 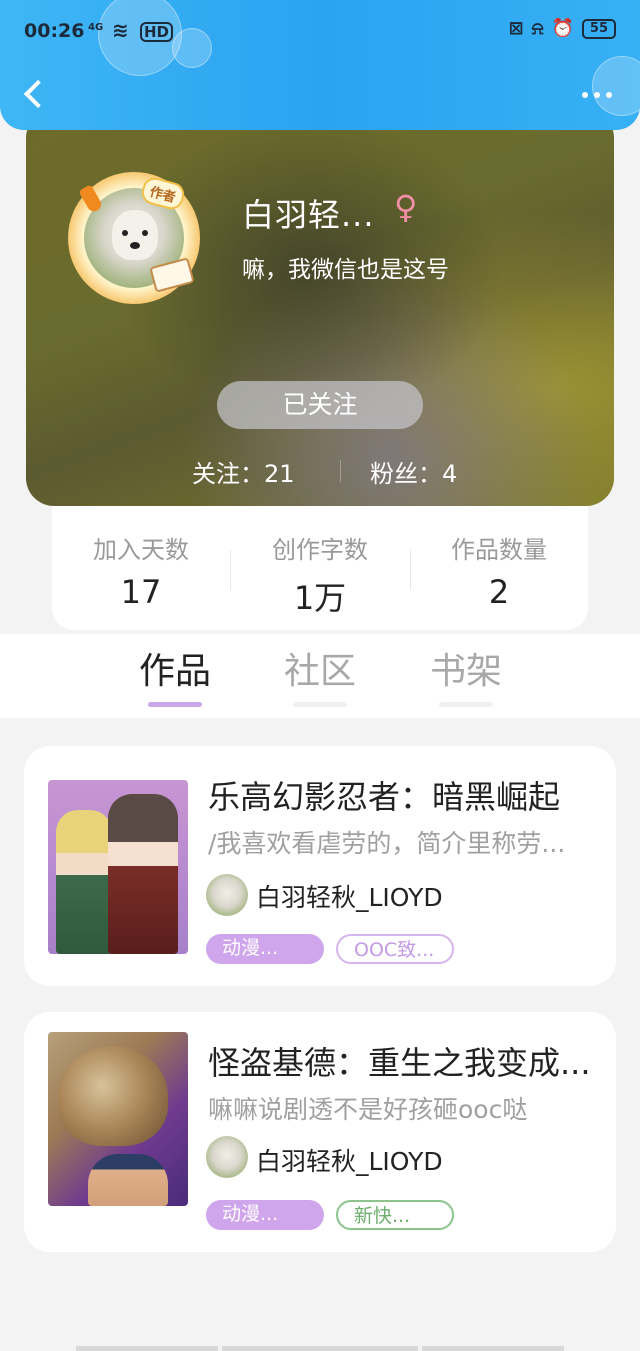 What do you see at coordinates (125, 233) in the screenshot?
I see `dog-eye-left` at bounding box center [125, 233].